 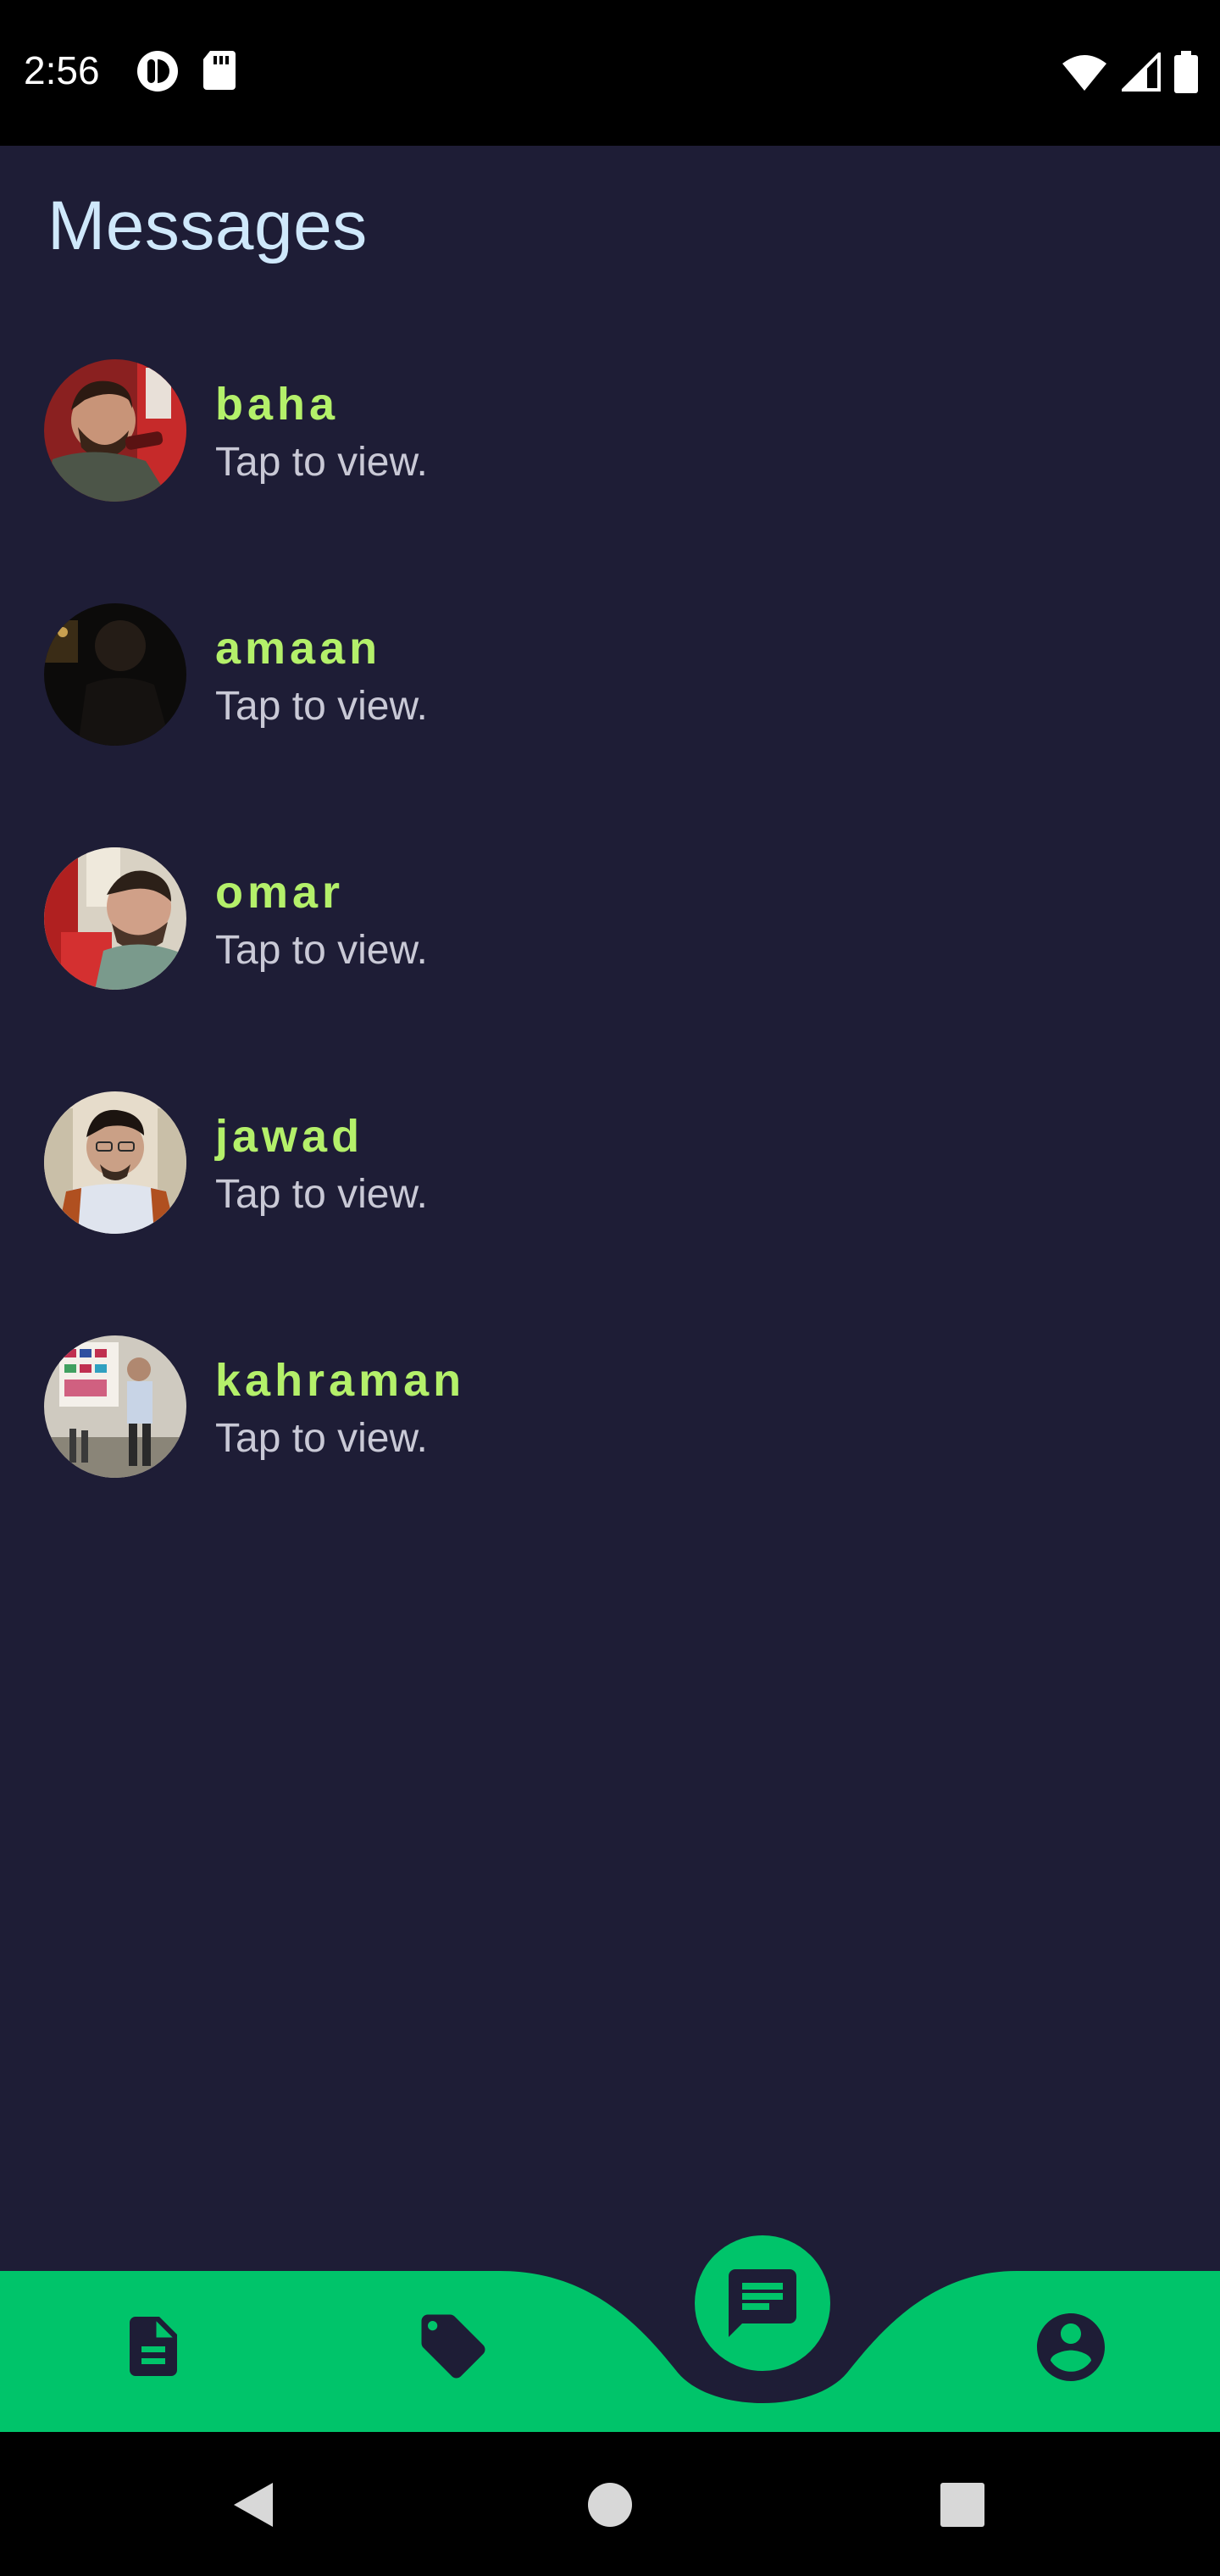 I want to click on battery-icon, so click(x=1186, y=72).